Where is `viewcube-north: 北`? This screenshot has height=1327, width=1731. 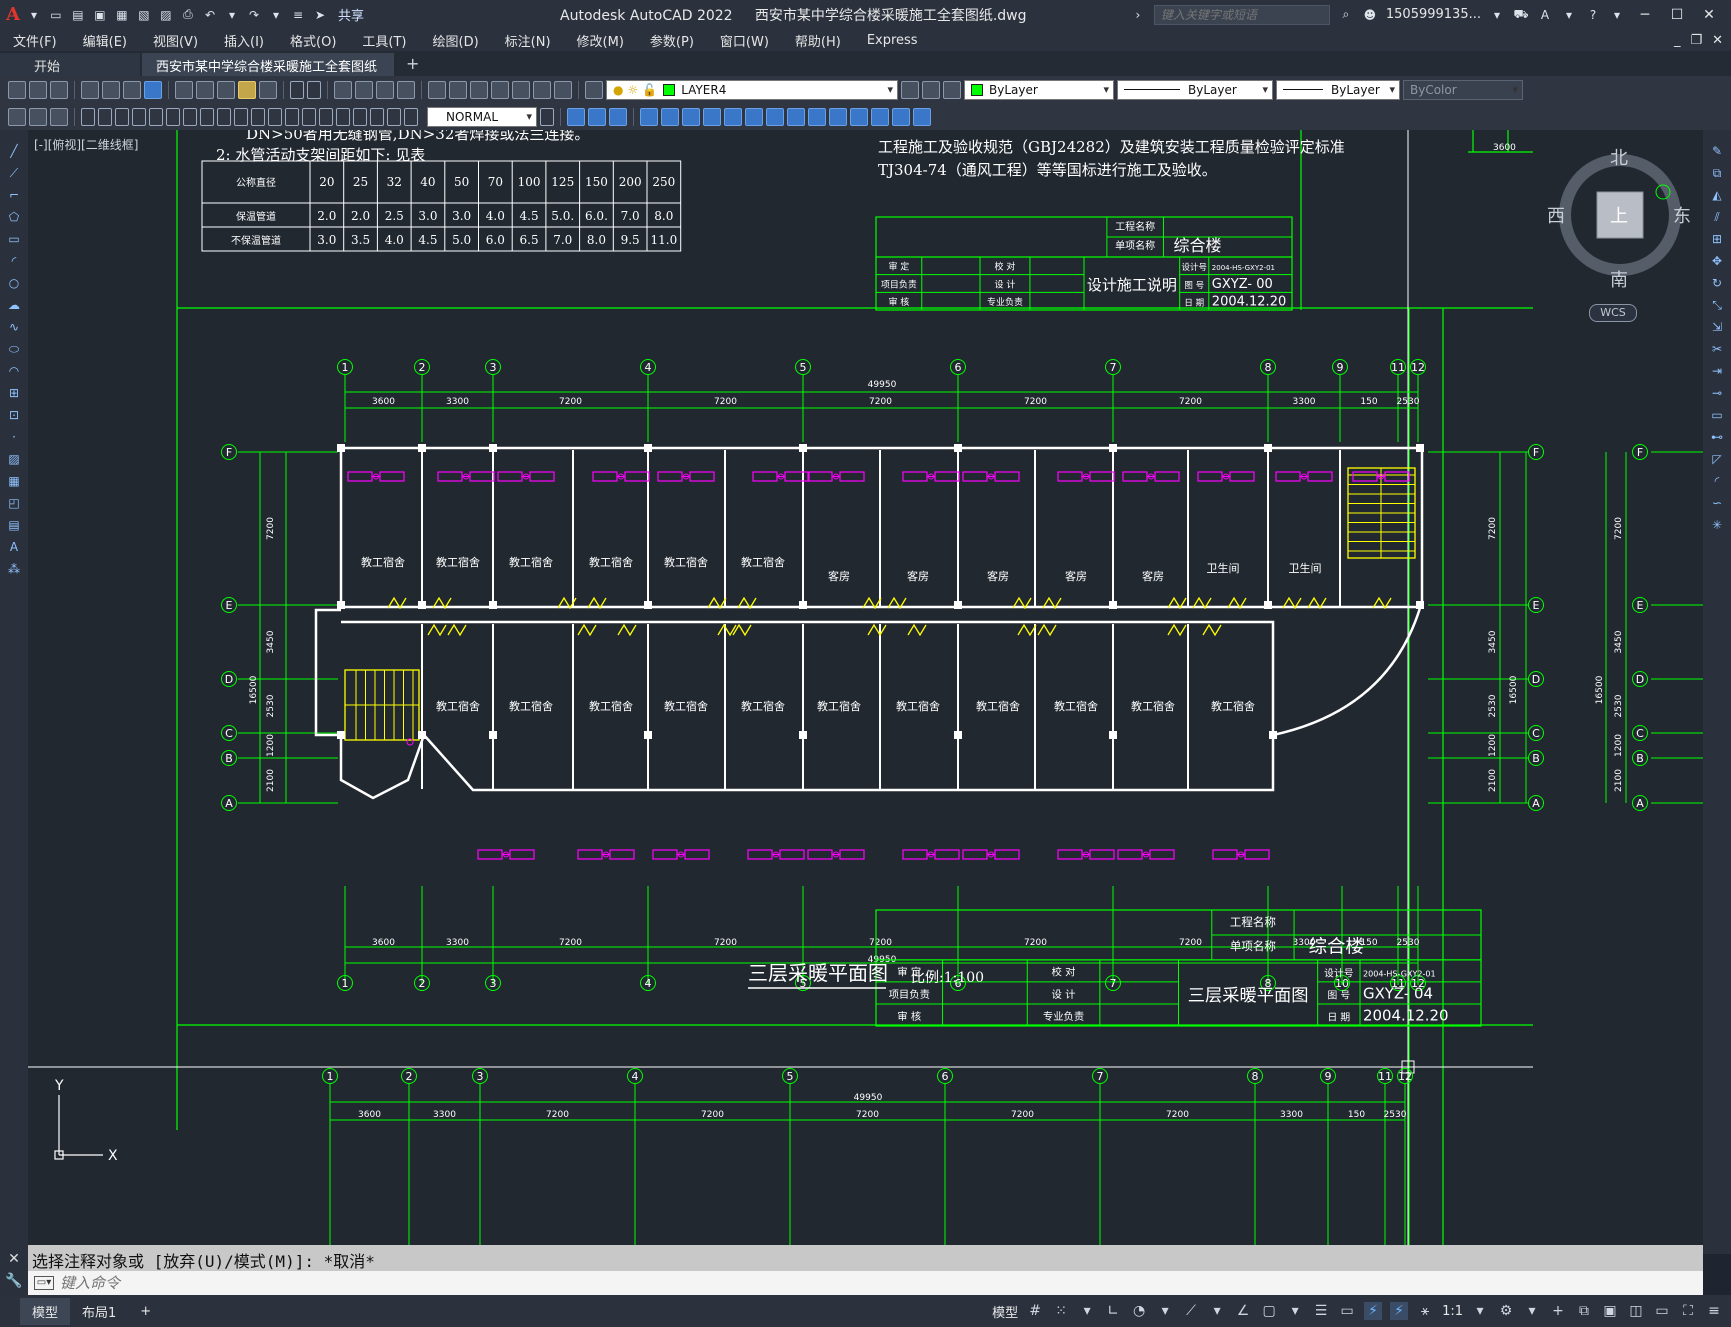
viewcube-north: 北 is located at coordinates (1619, 157).